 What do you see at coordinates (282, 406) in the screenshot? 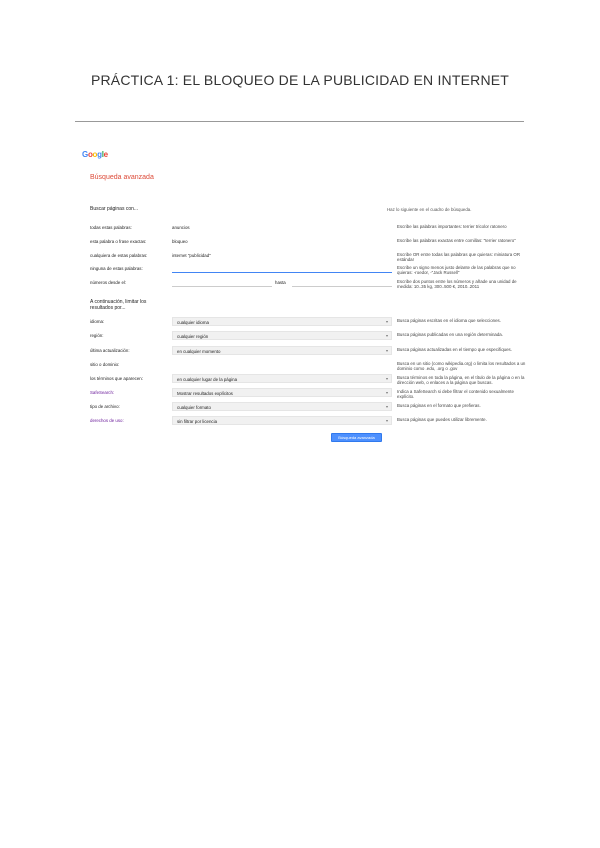
I see `file-type-select: cualquier formato ▾` at bounding box center [282, 406].